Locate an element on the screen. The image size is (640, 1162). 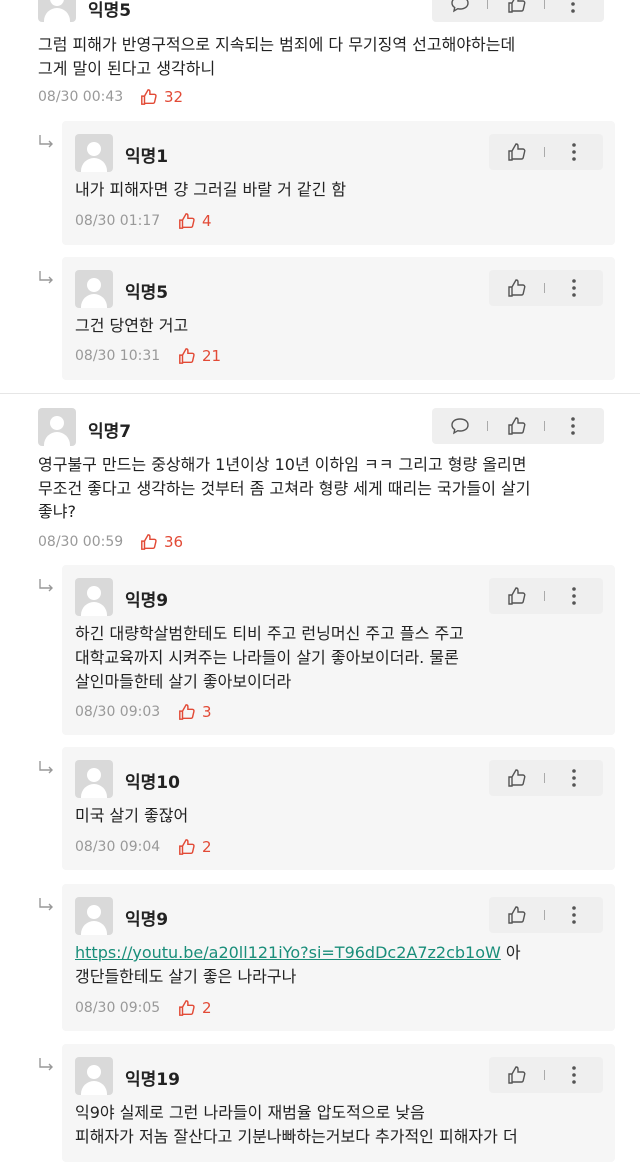
like-count: 32 is located at coordinates (174, 97).